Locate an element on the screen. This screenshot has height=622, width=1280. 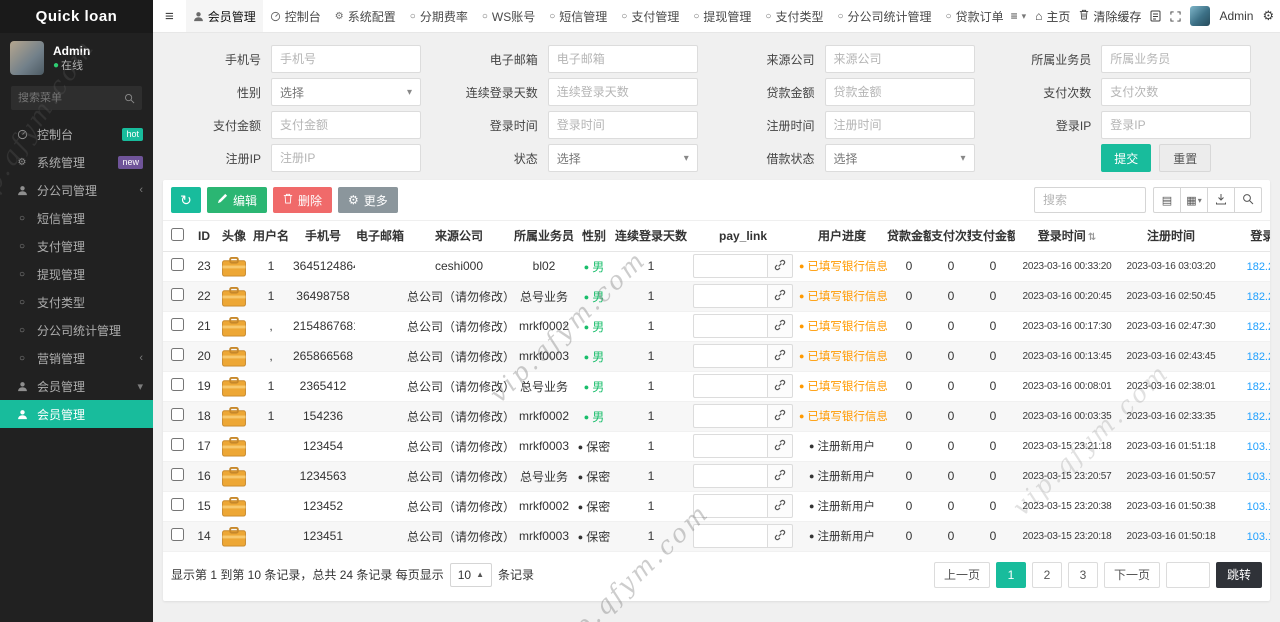
login-days-input is located at coordinates (622, 92).